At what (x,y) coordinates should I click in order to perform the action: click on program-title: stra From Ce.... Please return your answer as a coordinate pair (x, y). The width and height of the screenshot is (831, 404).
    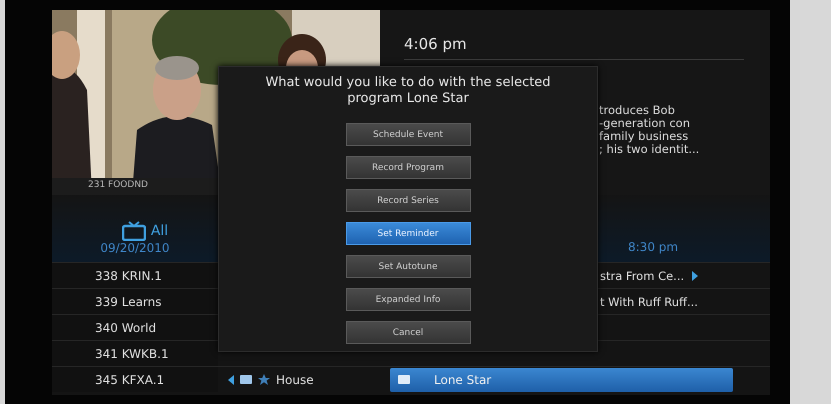
    Looking at the image, I should click on (642, 275).